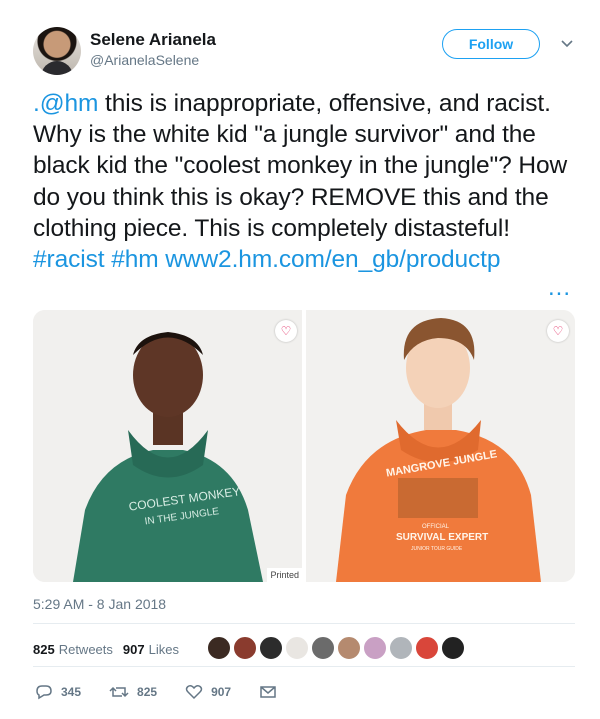 This screenshot has width=600, height=719. I want to click on follow-button: Follow, so click(491, 44).